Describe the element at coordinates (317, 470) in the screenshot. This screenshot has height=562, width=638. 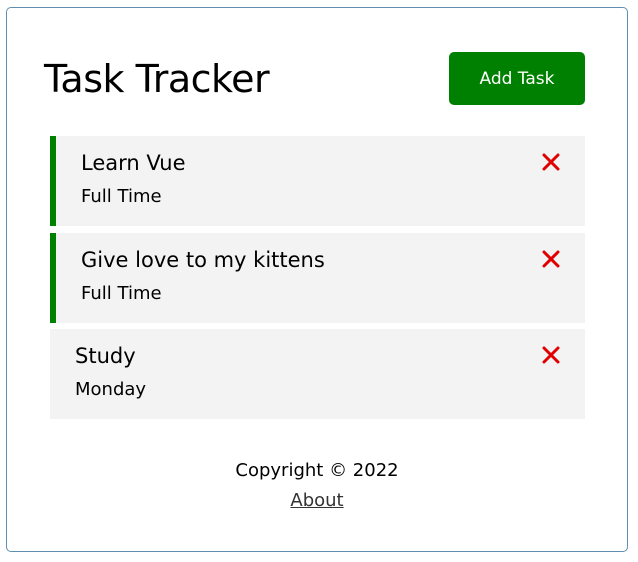
I see `copyright-text: Copyright © 2022` at that location.